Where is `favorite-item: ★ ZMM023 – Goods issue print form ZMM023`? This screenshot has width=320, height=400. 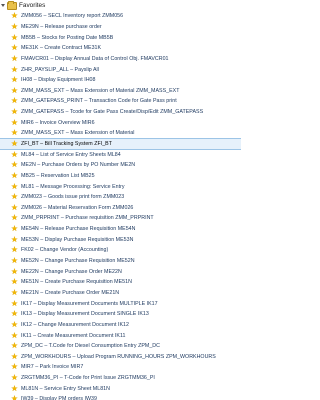
favorite-item: ★ ZMM023 – Goods issue print form ZMM023 is located at coordinates (120, 197).